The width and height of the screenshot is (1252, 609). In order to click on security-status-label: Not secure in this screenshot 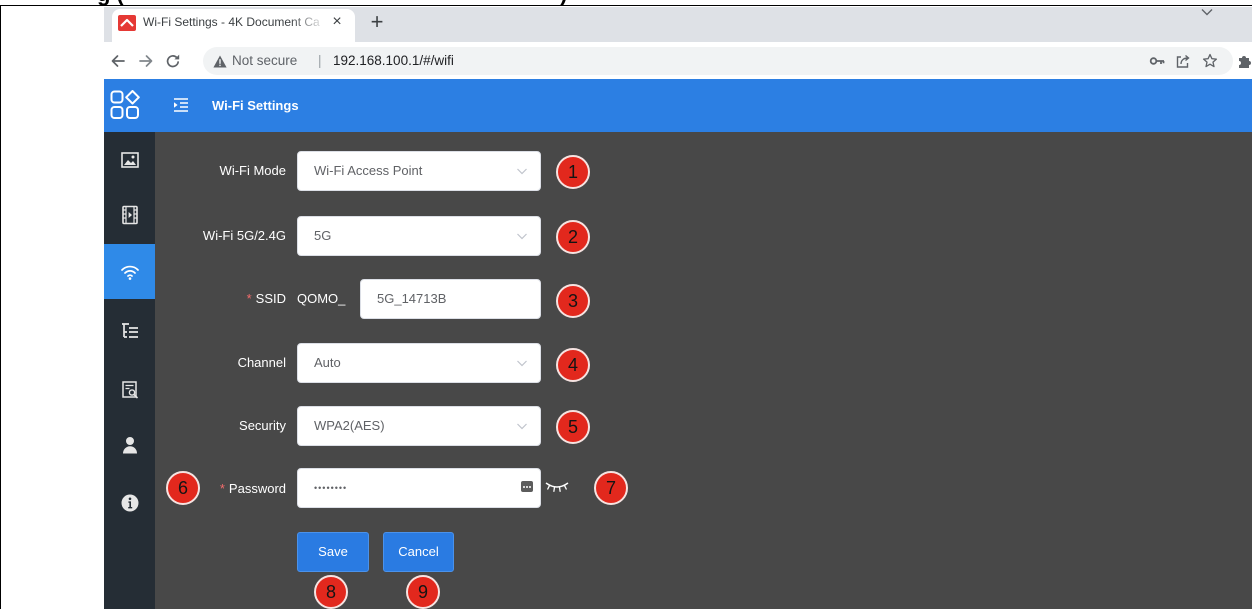, I will do `click(264, 61)`.